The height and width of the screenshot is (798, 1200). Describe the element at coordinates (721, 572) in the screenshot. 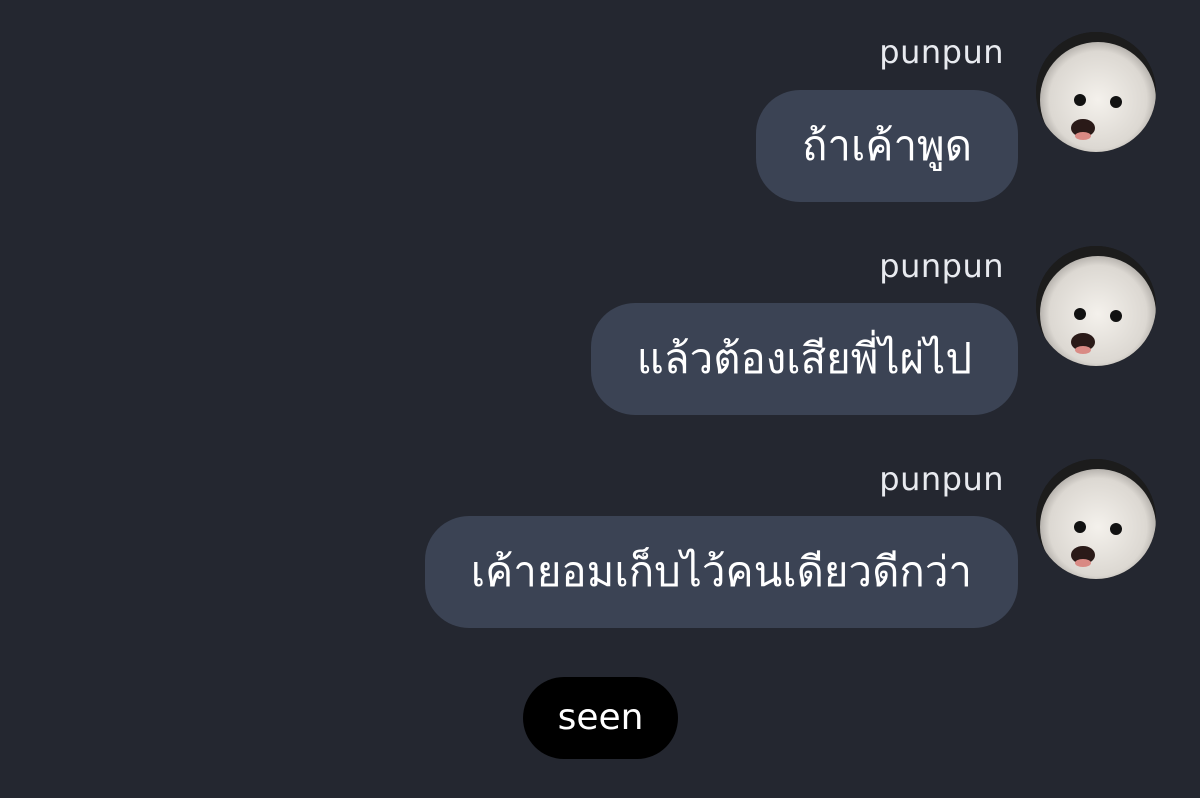

I see `message-bubble: เค้ายอมเก็บไว้คนเดียวดีกว่า` at that location.